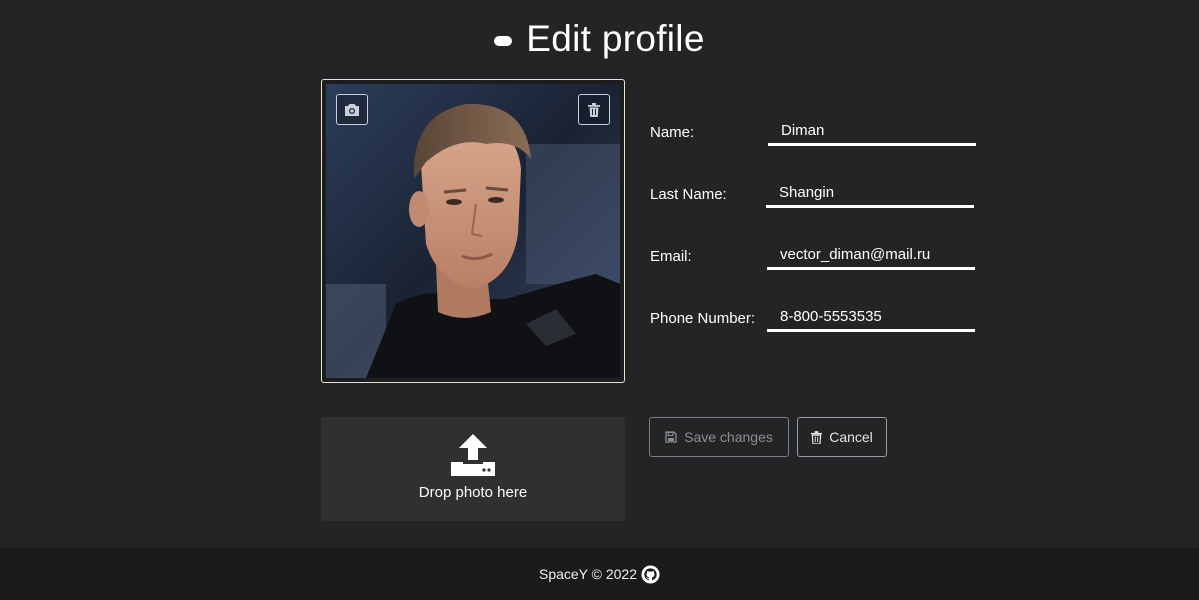  I want to click on email-row: Email:, so click(815, 264).